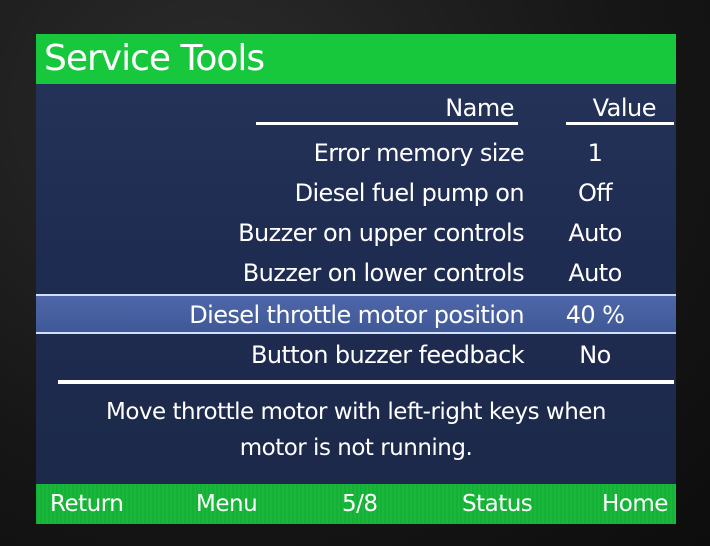 This screenshot has width=710, height=546. Describe the element at coordinates (479, 108) in the screenshot. I see `column-header-name: Name` at that location.